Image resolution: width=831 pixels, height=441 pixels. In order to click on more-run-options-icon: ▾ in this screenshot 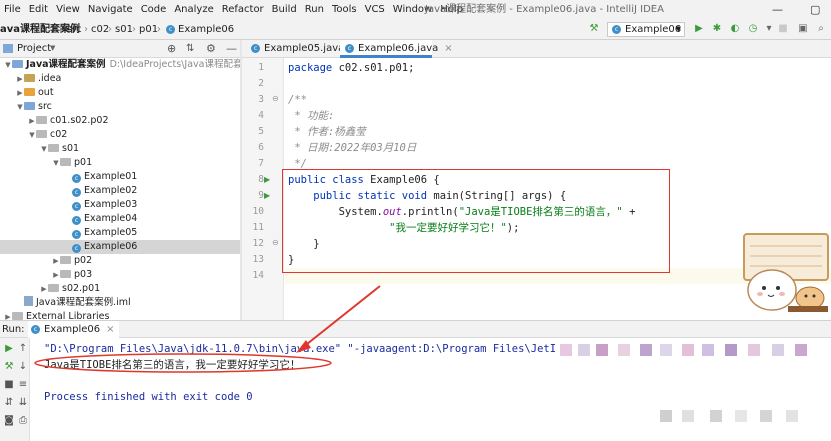, I will do `click(769, 29)`.